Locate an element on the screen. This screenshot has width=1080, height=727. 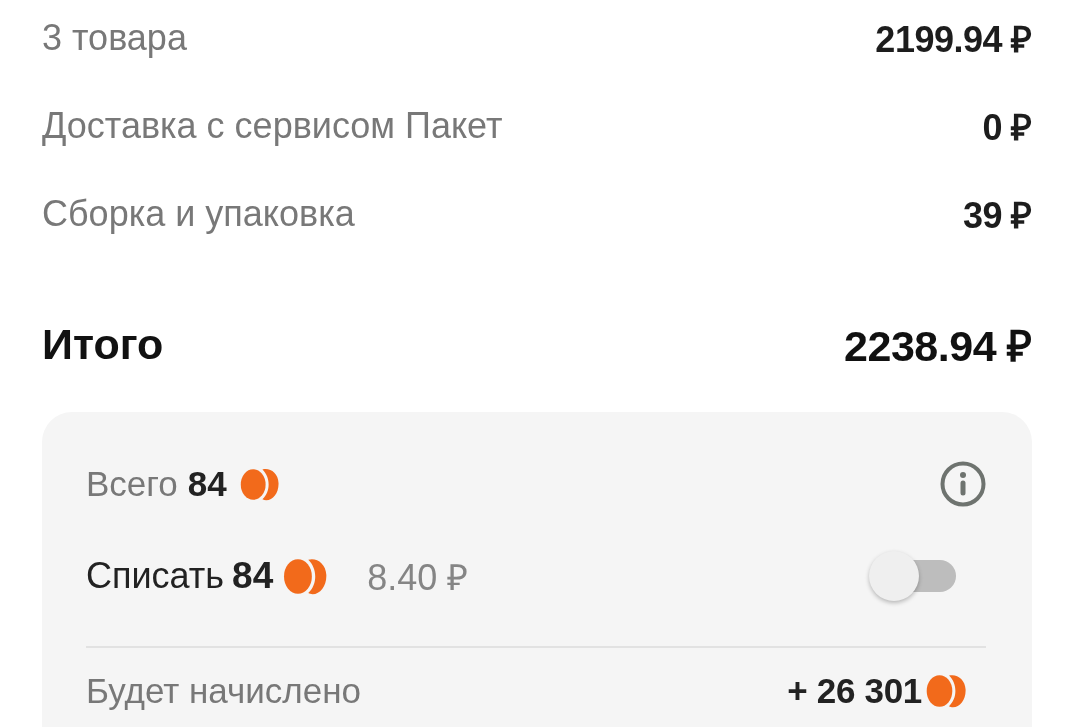
spend-amount: 84 is located at coordinates (253, 576).